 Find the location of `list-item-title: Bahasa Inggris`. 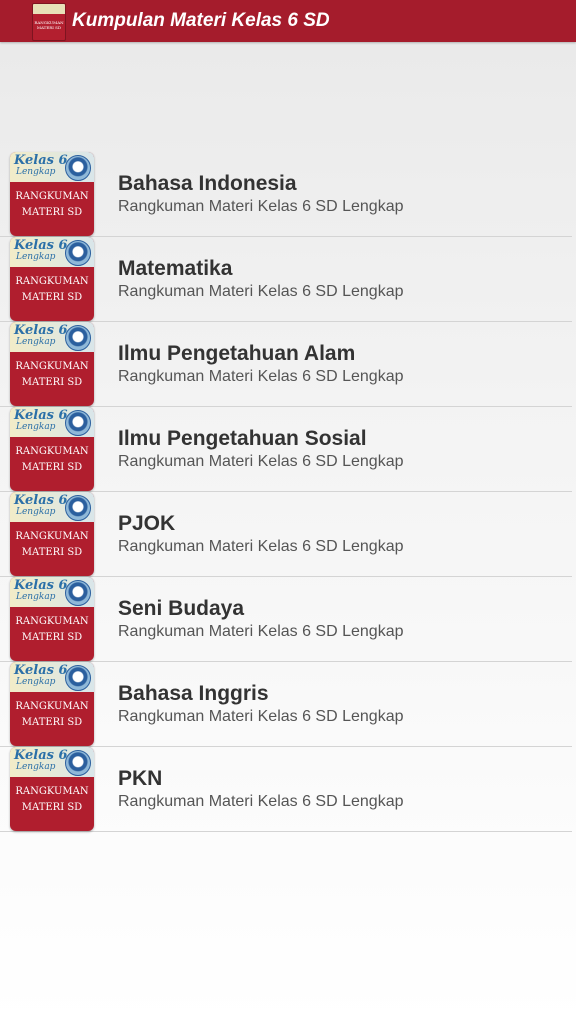

list-item-title: Bahasa Inggris is located at coordinates (193, 693).